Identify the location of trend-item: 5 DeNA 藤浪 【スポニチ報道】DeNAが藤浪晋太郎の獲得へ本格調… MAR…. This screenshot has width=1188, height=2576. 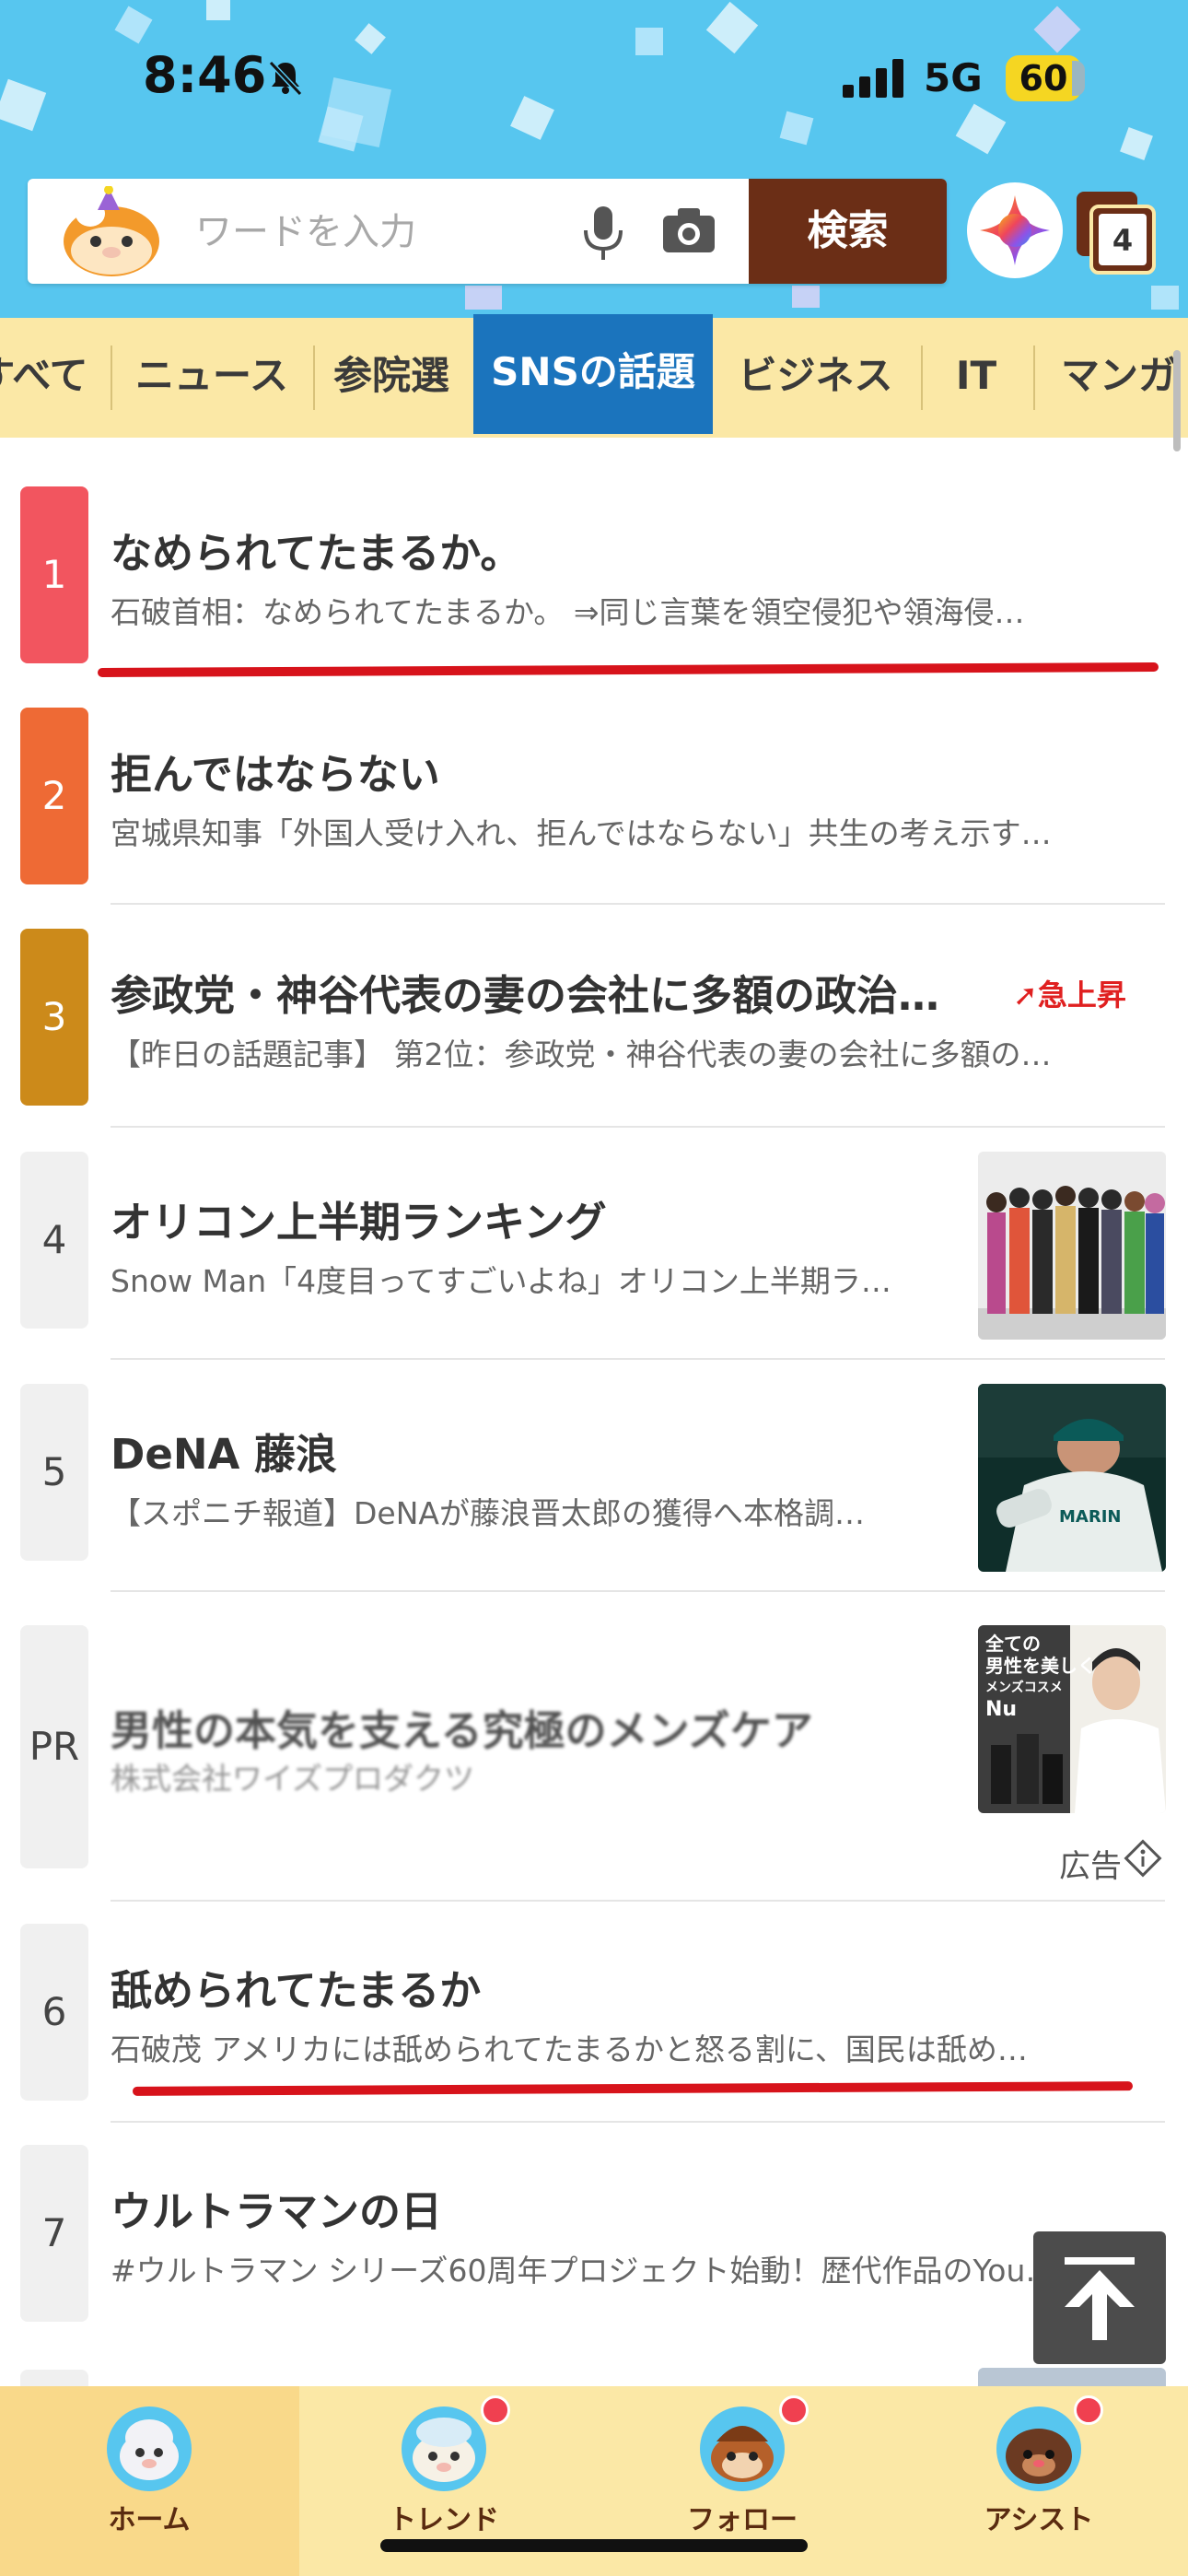
(594, 1480).